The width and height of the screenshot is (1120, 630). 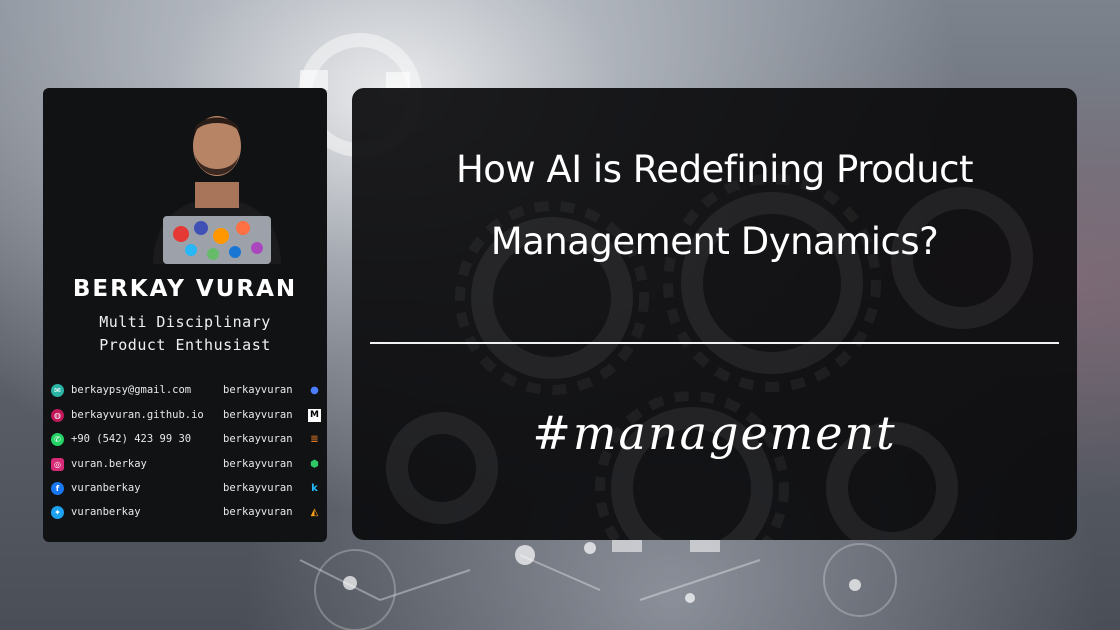 What do you see at coordinates (109, 464) in the screenshot?
I see `contact-instagram-text: vuran.berkay` at bounding box center [109, 464].